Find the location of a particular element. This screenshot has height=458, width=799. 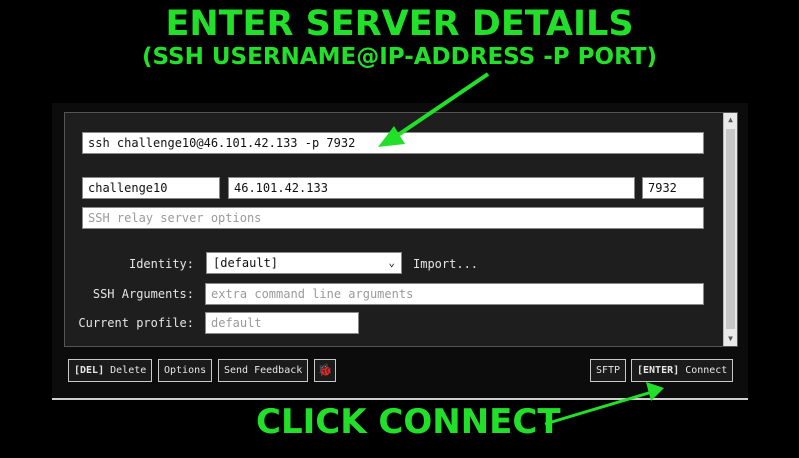

arrow-to-connect-icon is located at coordinates (598, 408).